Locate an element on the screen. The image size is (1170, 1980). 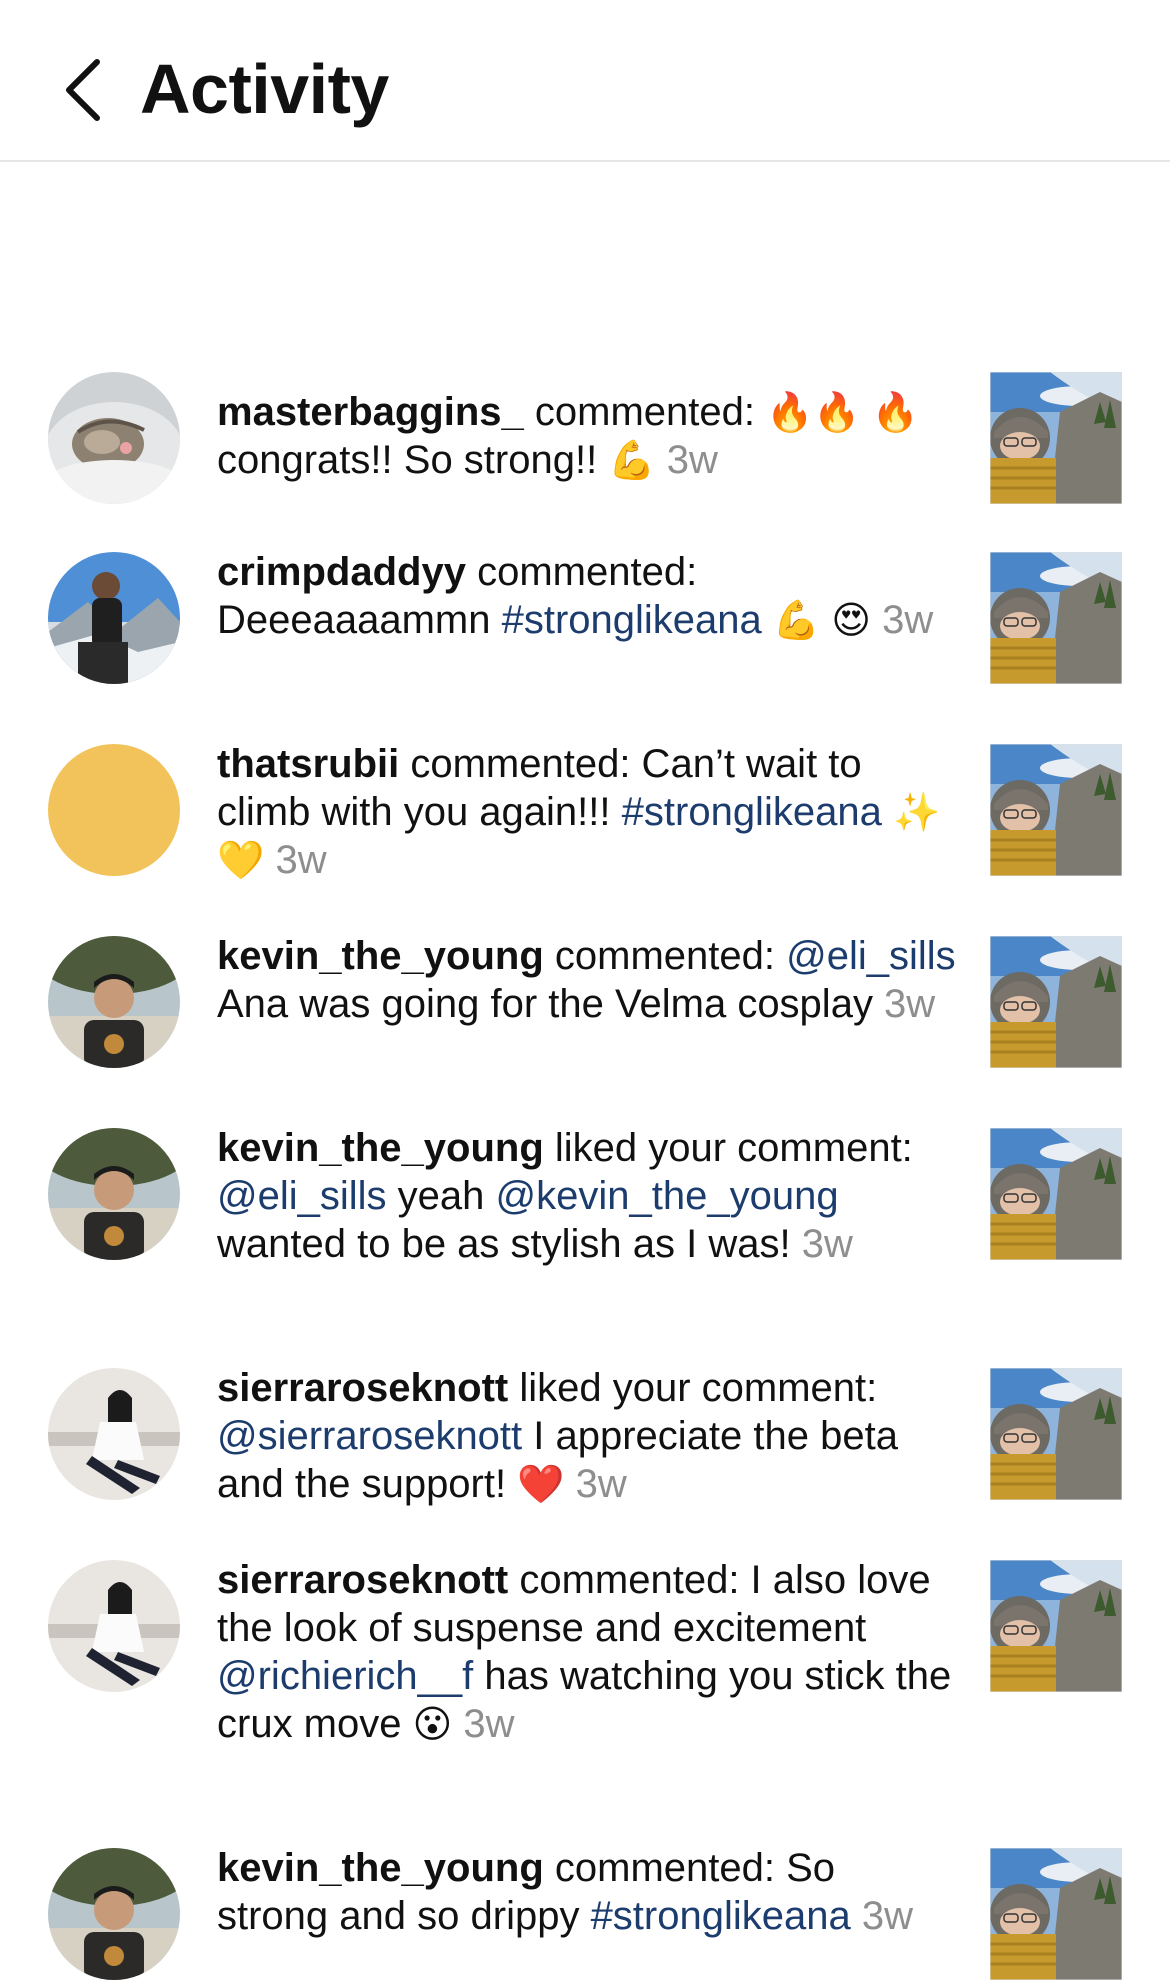
username-link: thatsrubii is located at coordinates (308, 764).